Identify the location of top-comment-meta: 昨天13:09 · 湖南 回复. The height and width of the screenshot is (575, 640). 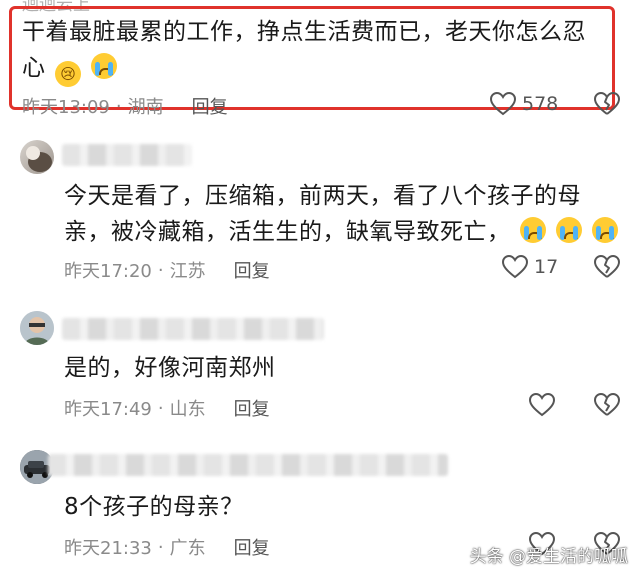
(125, 106).